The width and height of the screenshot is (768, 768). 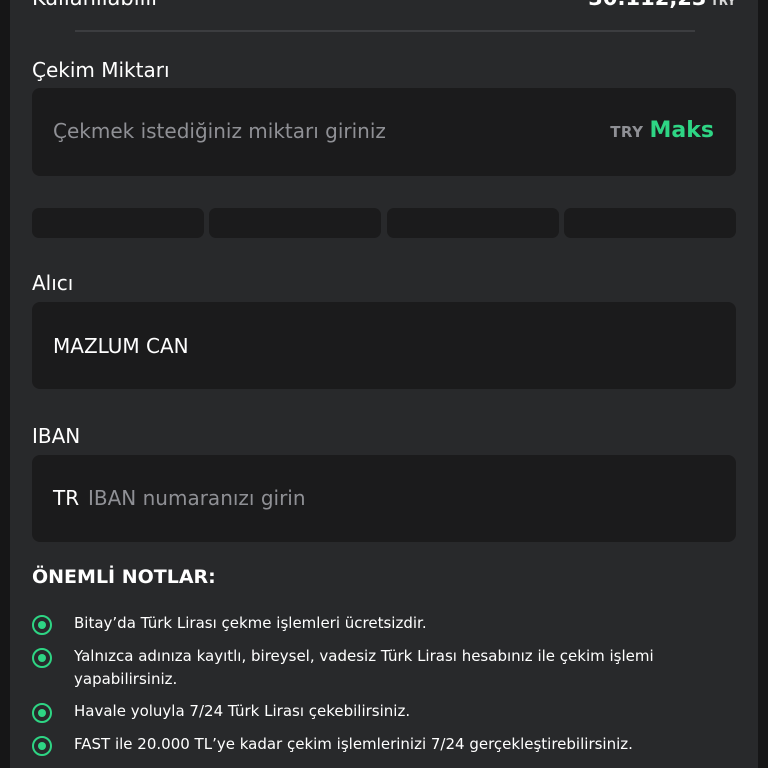 I want to click on iban-prefix: TR, so click(x=66, y=498).